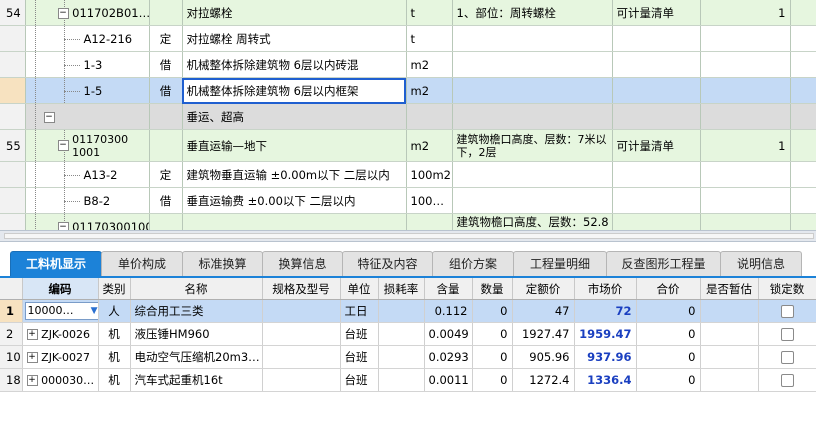  What do you see at coordinates (222, 264) in the screenshot?
I see `tab-3: 标准换算` at bounding box center [222, 264].